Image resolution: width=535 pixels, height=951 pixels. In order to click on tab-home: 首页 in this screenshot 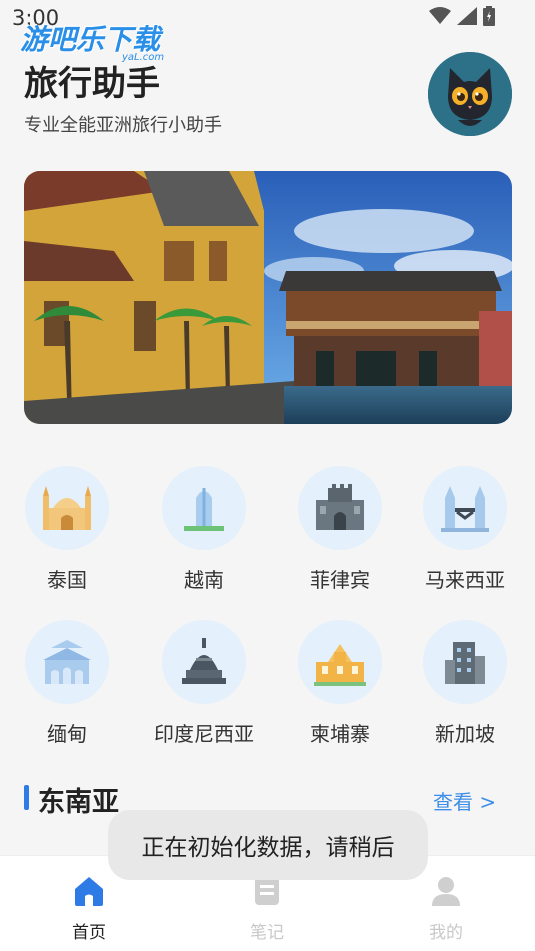, I will do `click(89, 908)`.